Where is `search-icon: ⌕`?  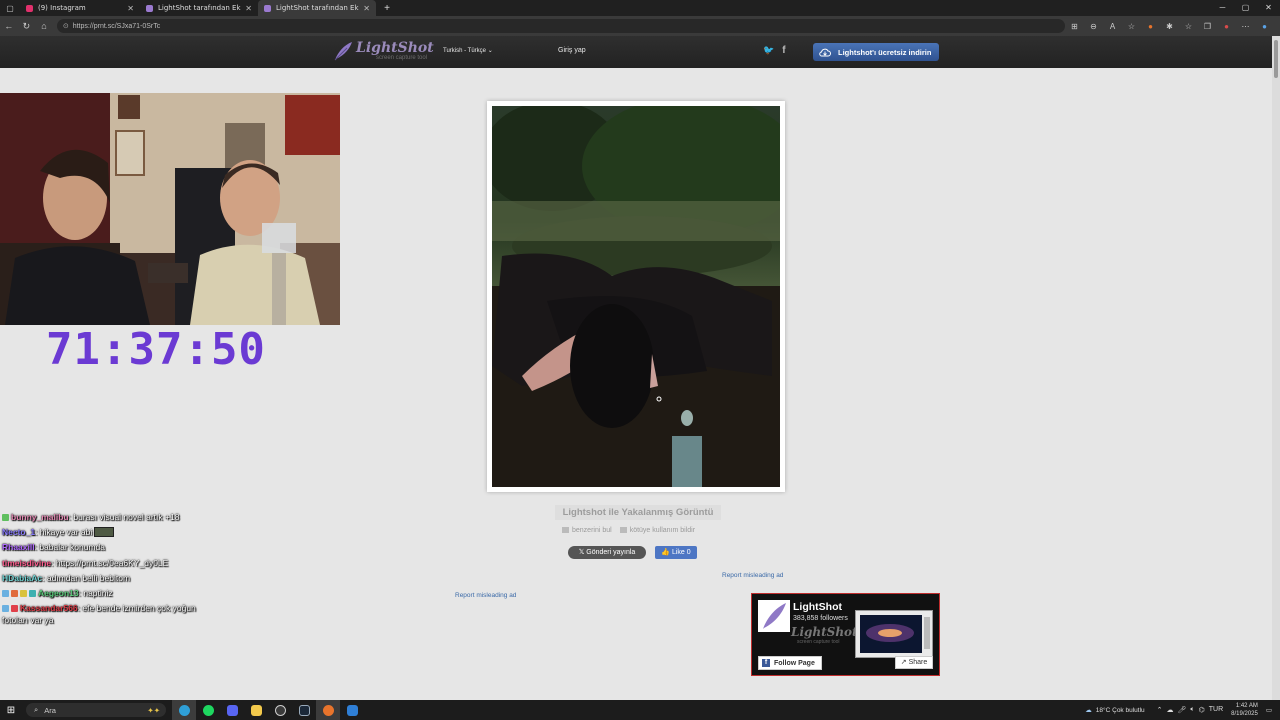
search-icon: ⌕ is located at coordinates (36, 709).